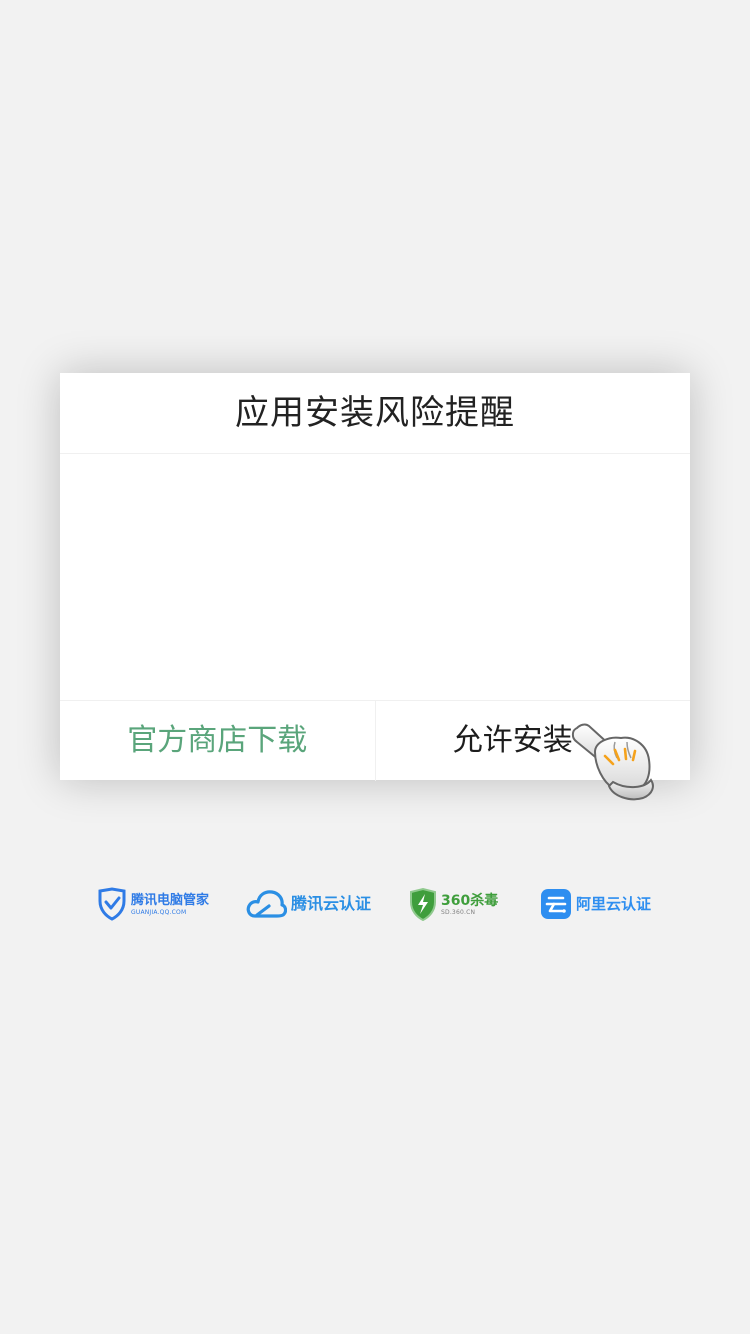  What do you see at coordinates (331, 903) in the screenshot?
I see `tencent-cloud-name: 腾讯云认证` at bounding box center [331, 903].